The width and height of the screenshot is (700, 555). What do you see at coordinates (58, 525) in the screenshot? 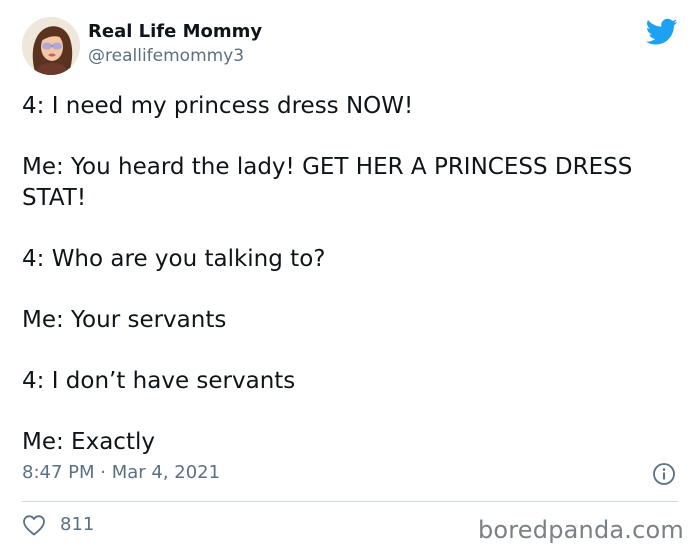
I see `like-action: 811` at bounding box center [58, 525].